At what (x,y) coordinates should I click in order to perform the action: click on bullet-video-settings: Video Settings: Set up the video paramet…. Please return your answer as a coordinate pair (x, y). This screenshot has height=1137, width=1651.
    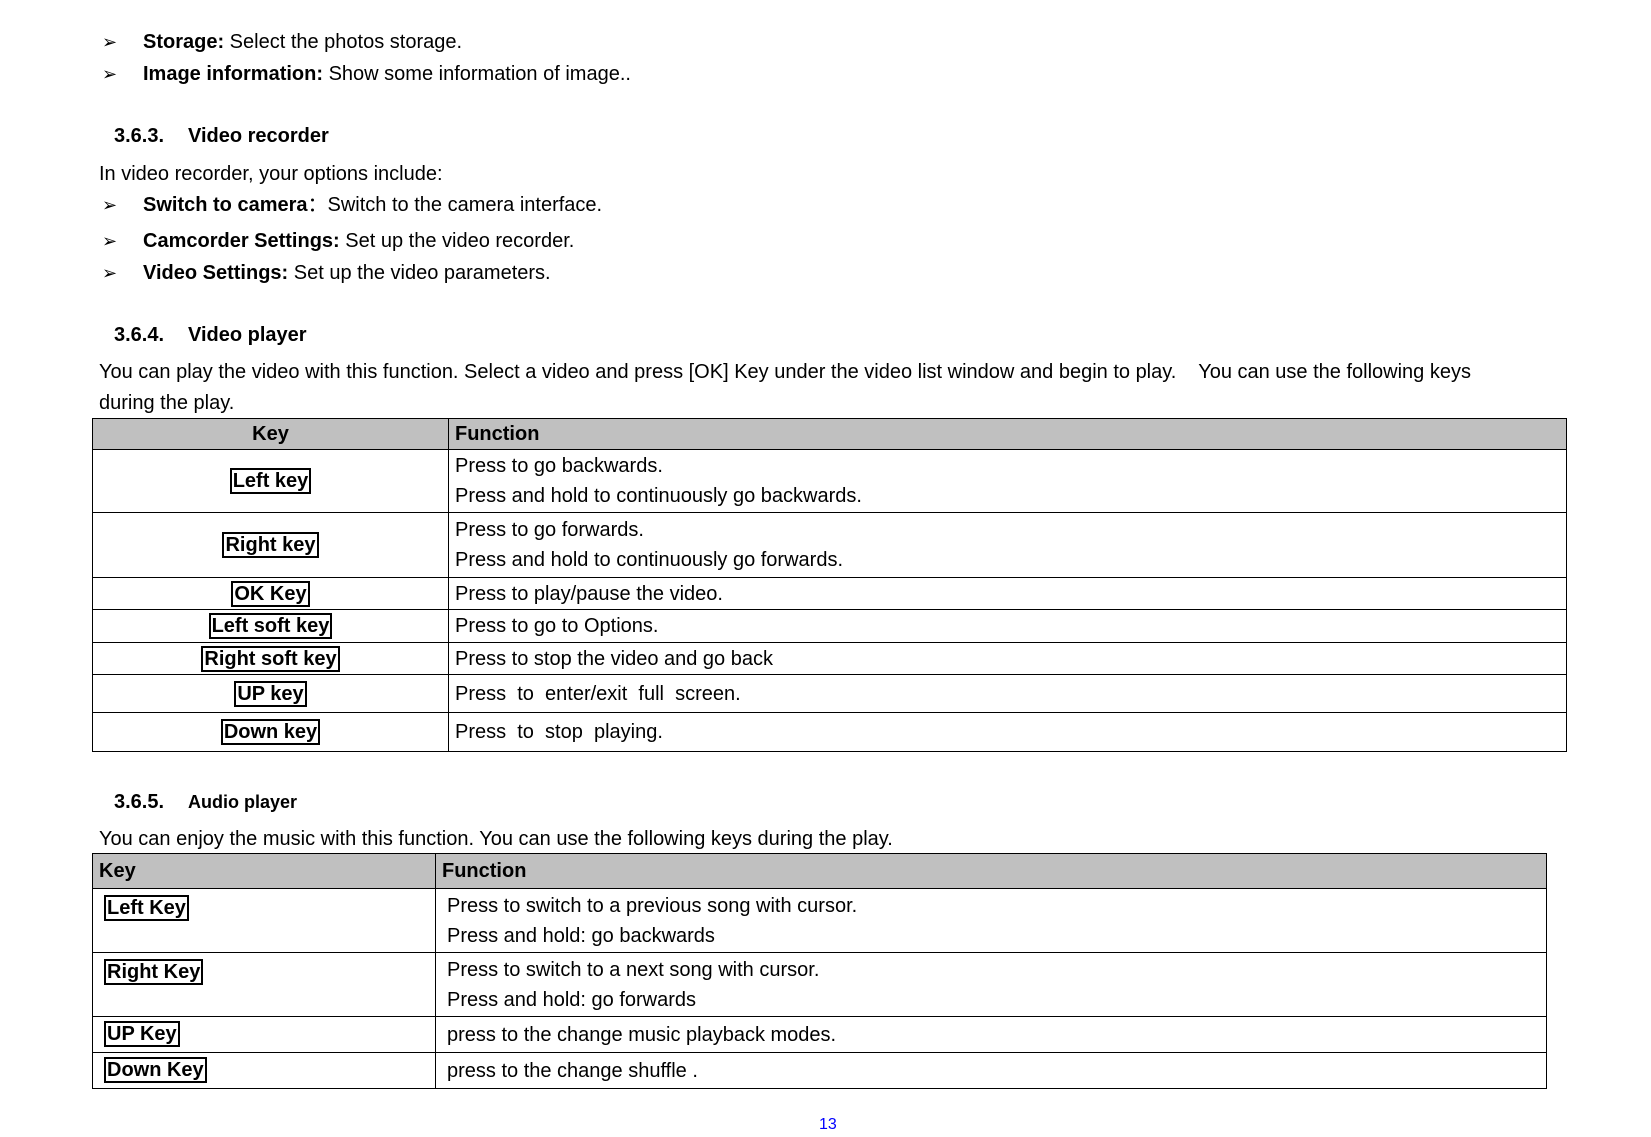
    Looking at the image, I should click on (347, 273).